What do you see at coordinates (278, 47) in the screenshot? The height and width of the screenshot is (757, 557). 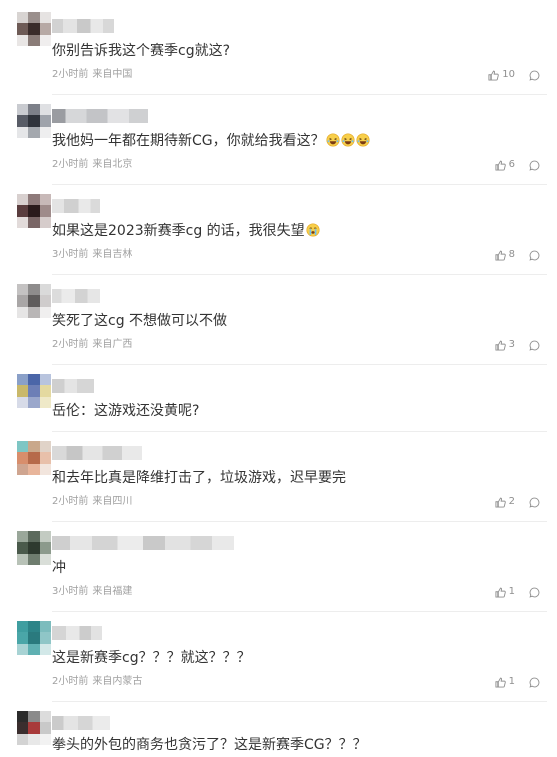 I see `comment-item: 你别告诉我这个赛季cg就这? 2小时前 来自中国 10` at bounding box center [278, 47].